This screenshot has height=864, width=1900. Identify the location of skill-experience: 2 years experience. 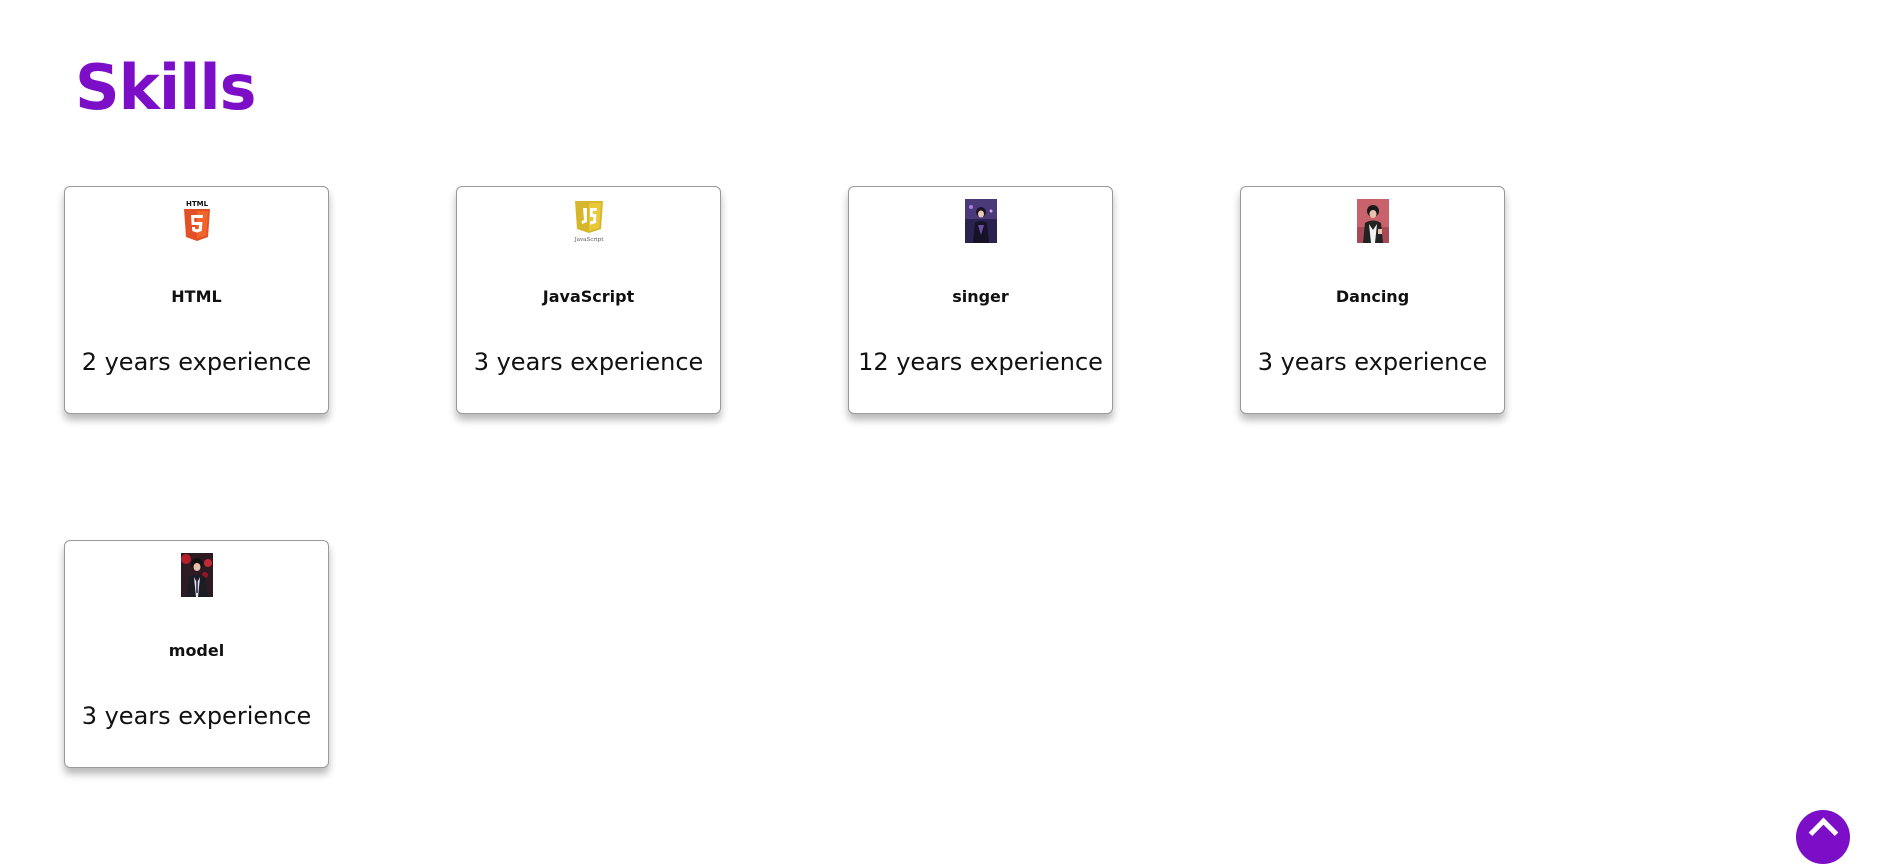
(196, 362).